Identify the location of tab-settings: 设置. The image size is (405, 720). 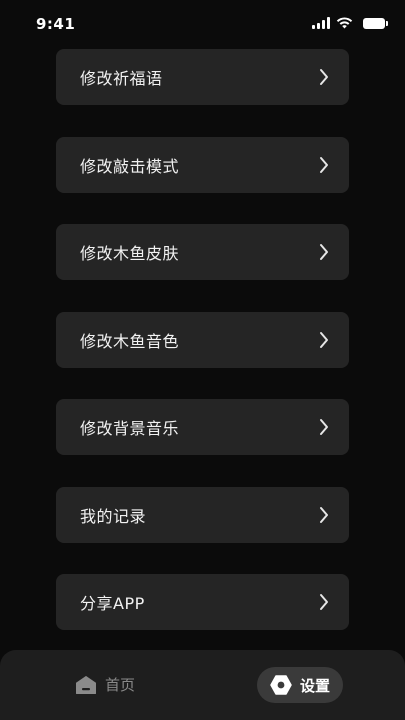
(300, 685).